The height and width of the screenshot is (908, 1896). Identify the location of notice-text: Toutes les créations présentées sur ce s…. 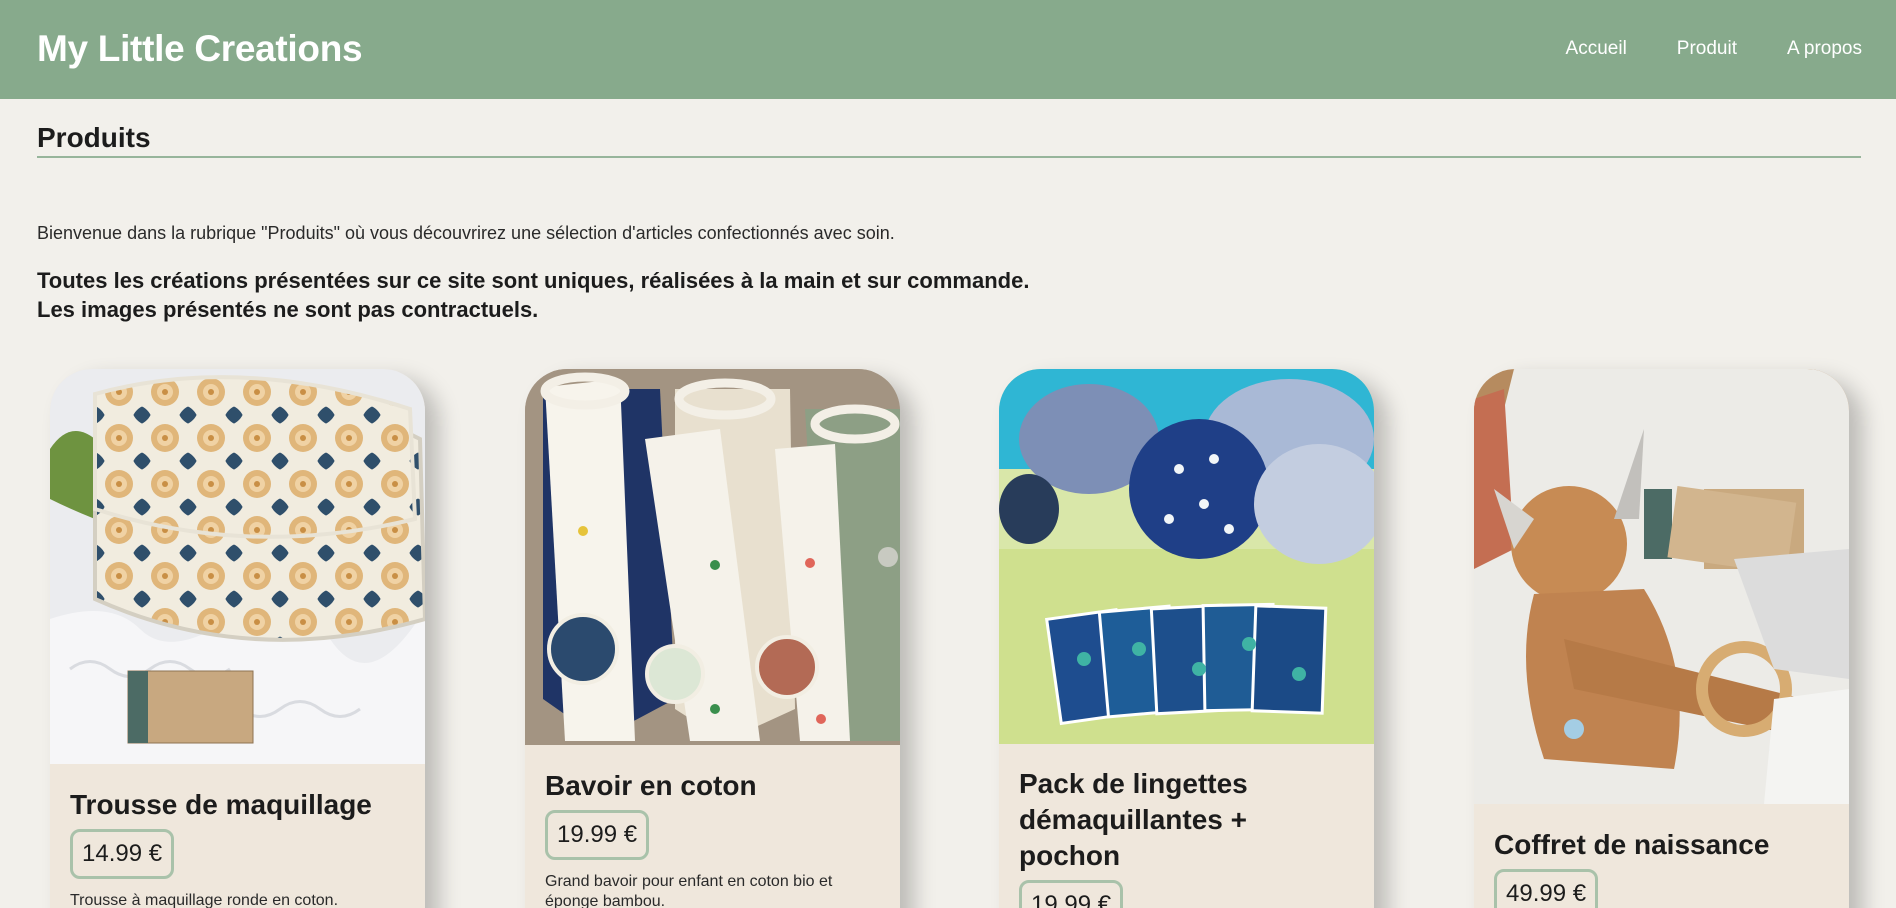
(533, 295).